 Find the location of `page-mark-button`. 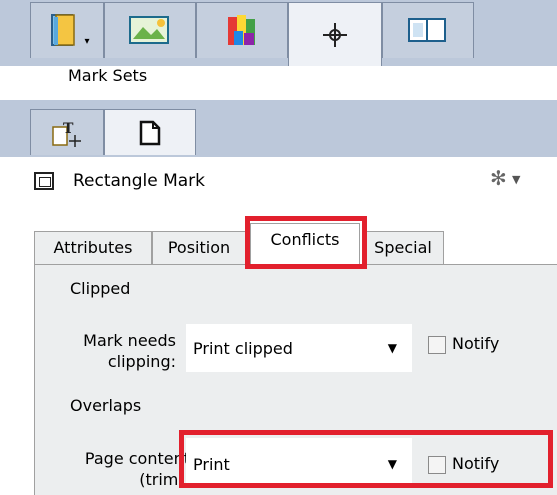

page-mark-button is located at coordinates (150, 132).